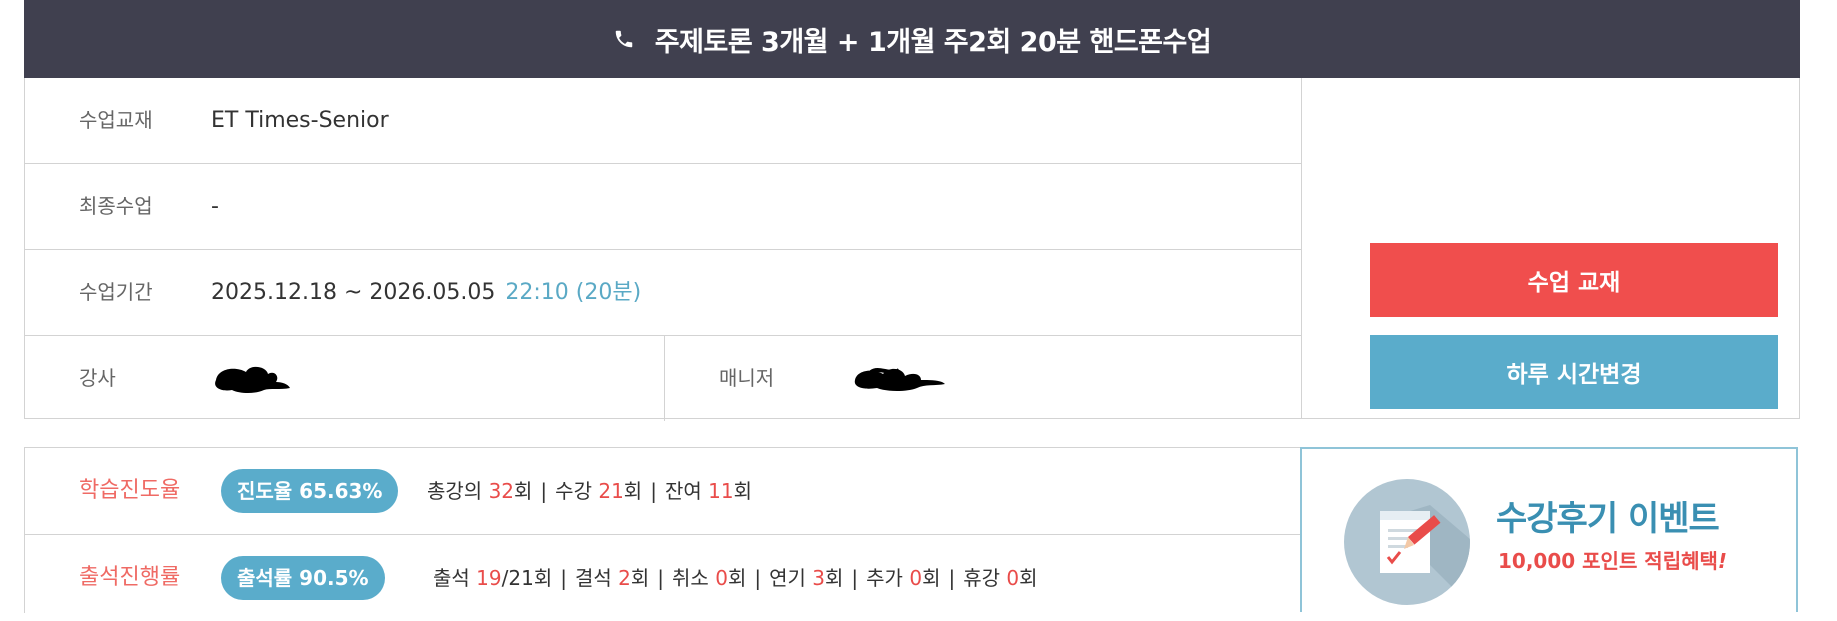  What do you see at coordinates (787, 578) in the screenshot?
I see `postpone-label: 연기` at bounding box center [787, 578].